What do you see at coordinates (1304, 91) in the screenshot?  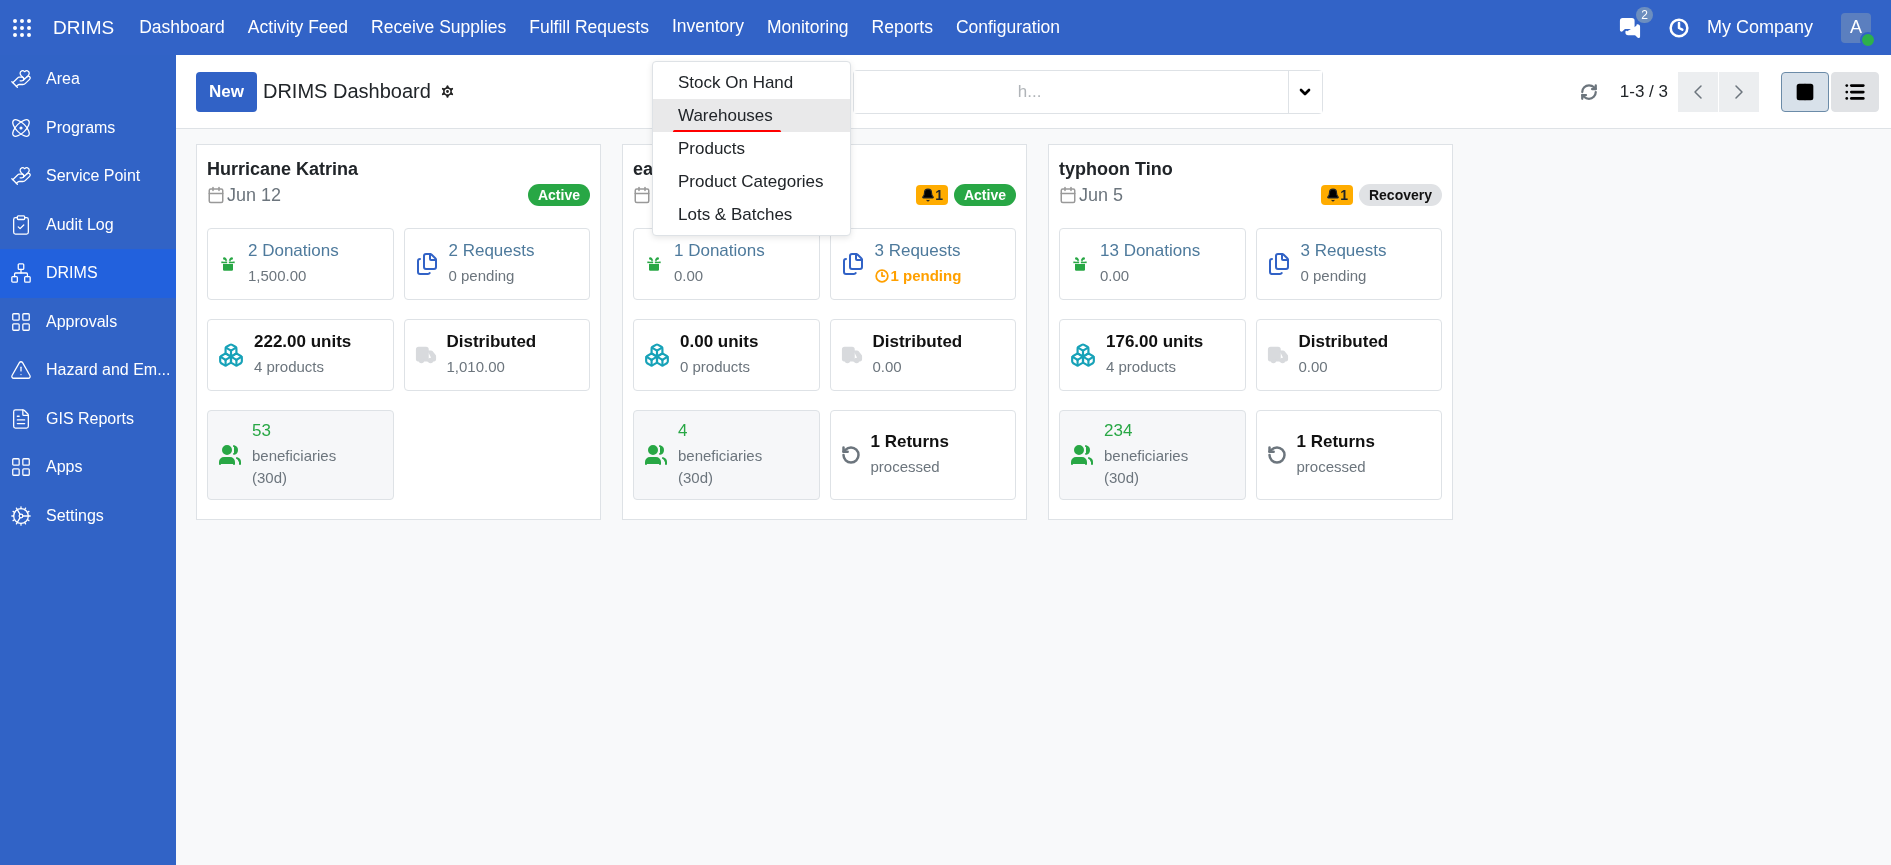 I see `search-toggle` at bounding box center [1304, 91].